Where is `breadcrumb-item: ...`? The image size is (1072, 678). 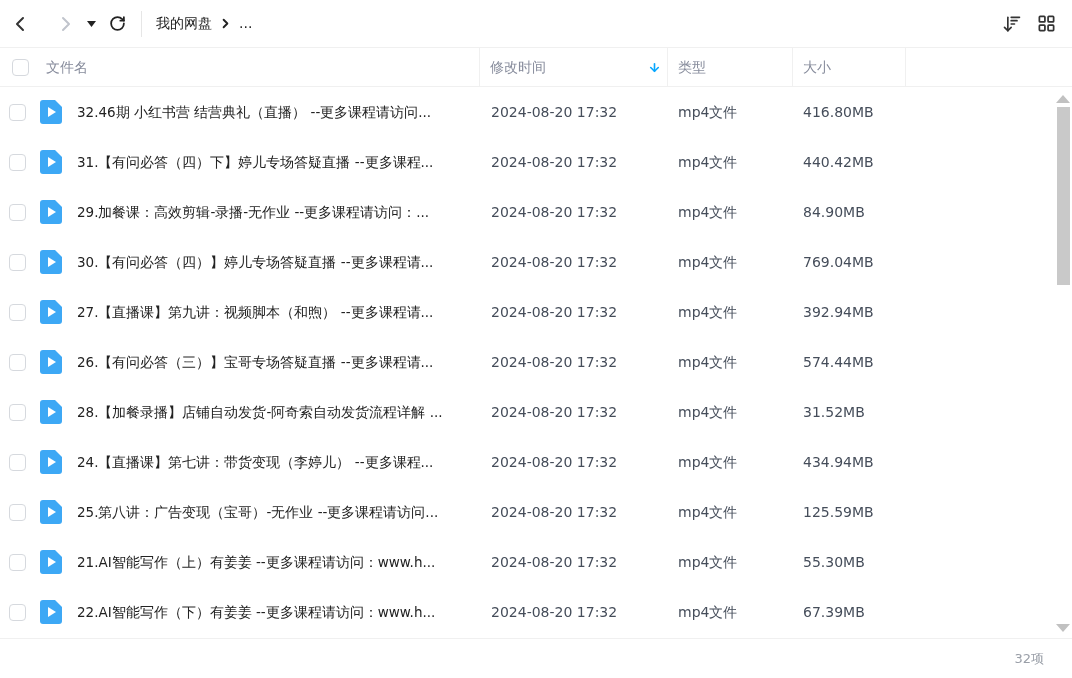 breadcrumb-item: ... is located at coordinates (246, 23).